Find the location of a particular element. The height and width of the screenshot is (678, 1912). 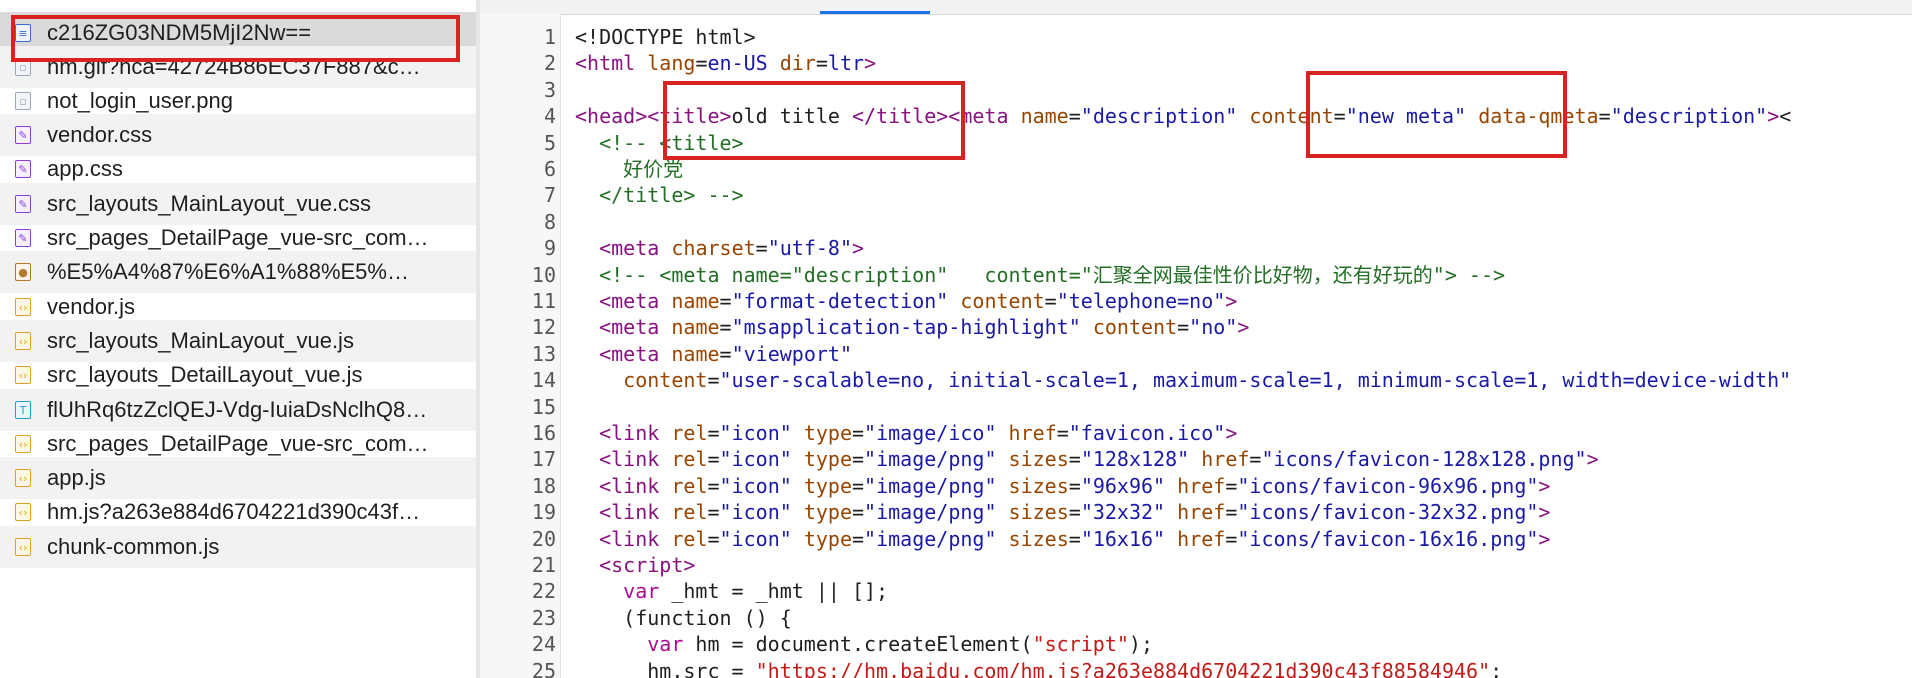

line-number: 3 is located at coordinates (549, 89).